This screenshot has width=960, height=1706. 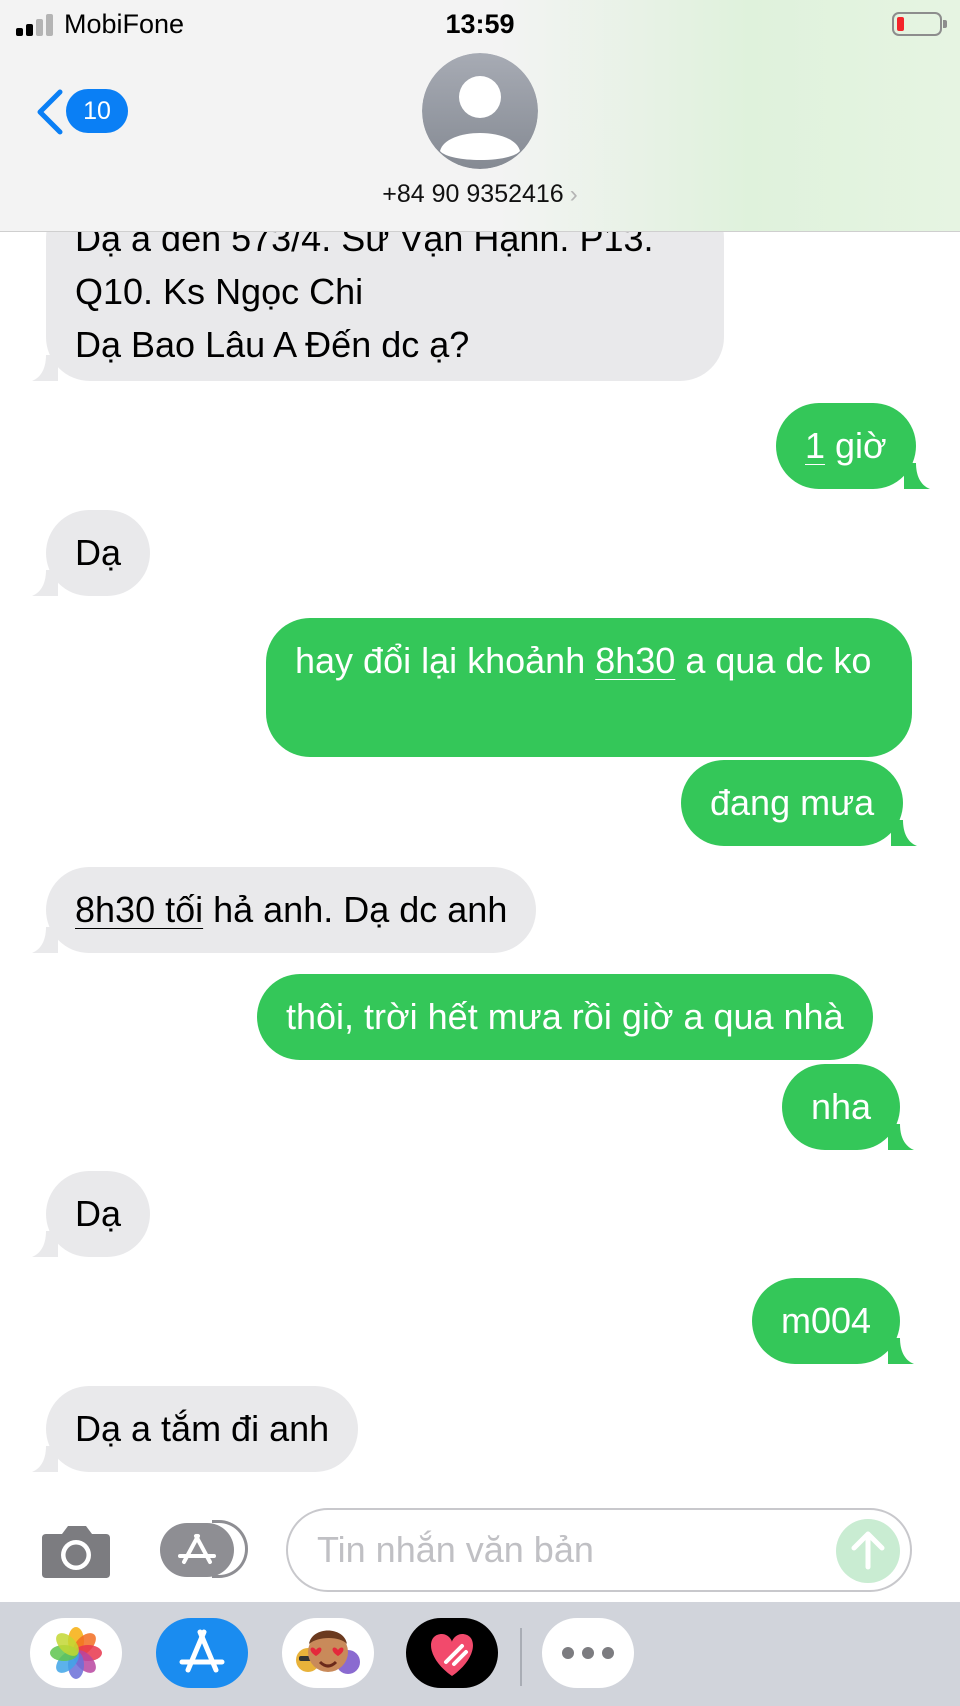 I want to click on person-avatar-icon, so click(x=480, y=111).